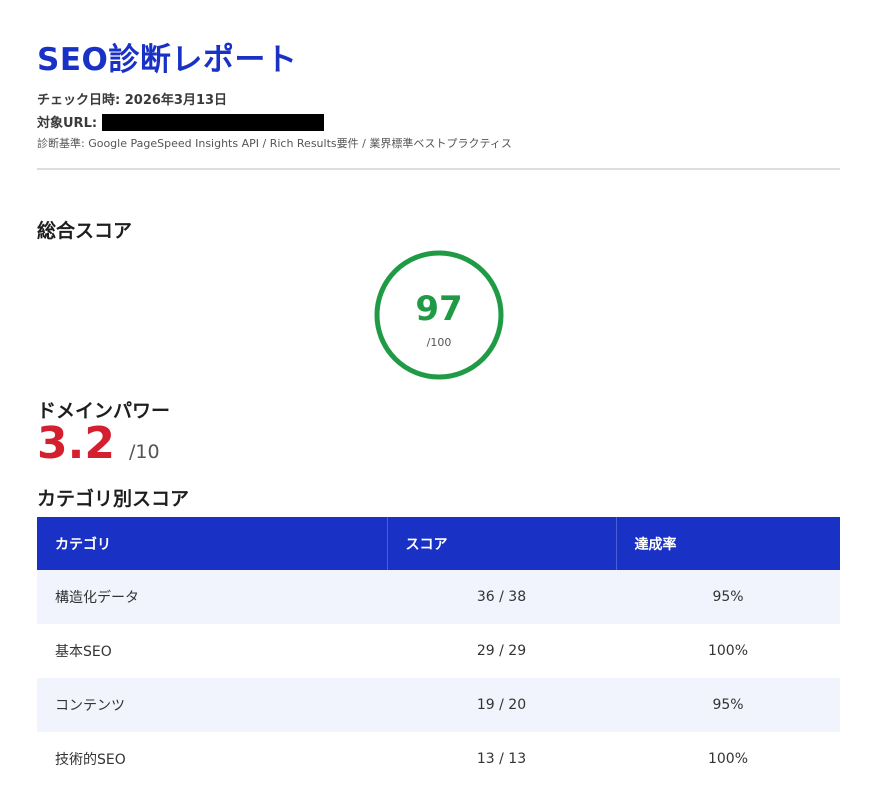  What do you see at coordinates (167, 60) in the screenshot?
I see `page-title: SEO診断レポート` at bounding box center [167, 60].